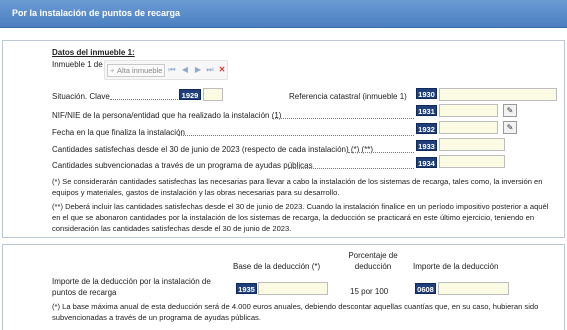 The height and width of the screenshot is (330, 567). Describe the element at coordinates (210, 70) in the screenshot. I see `last-page-icon: ⏭` at that location.